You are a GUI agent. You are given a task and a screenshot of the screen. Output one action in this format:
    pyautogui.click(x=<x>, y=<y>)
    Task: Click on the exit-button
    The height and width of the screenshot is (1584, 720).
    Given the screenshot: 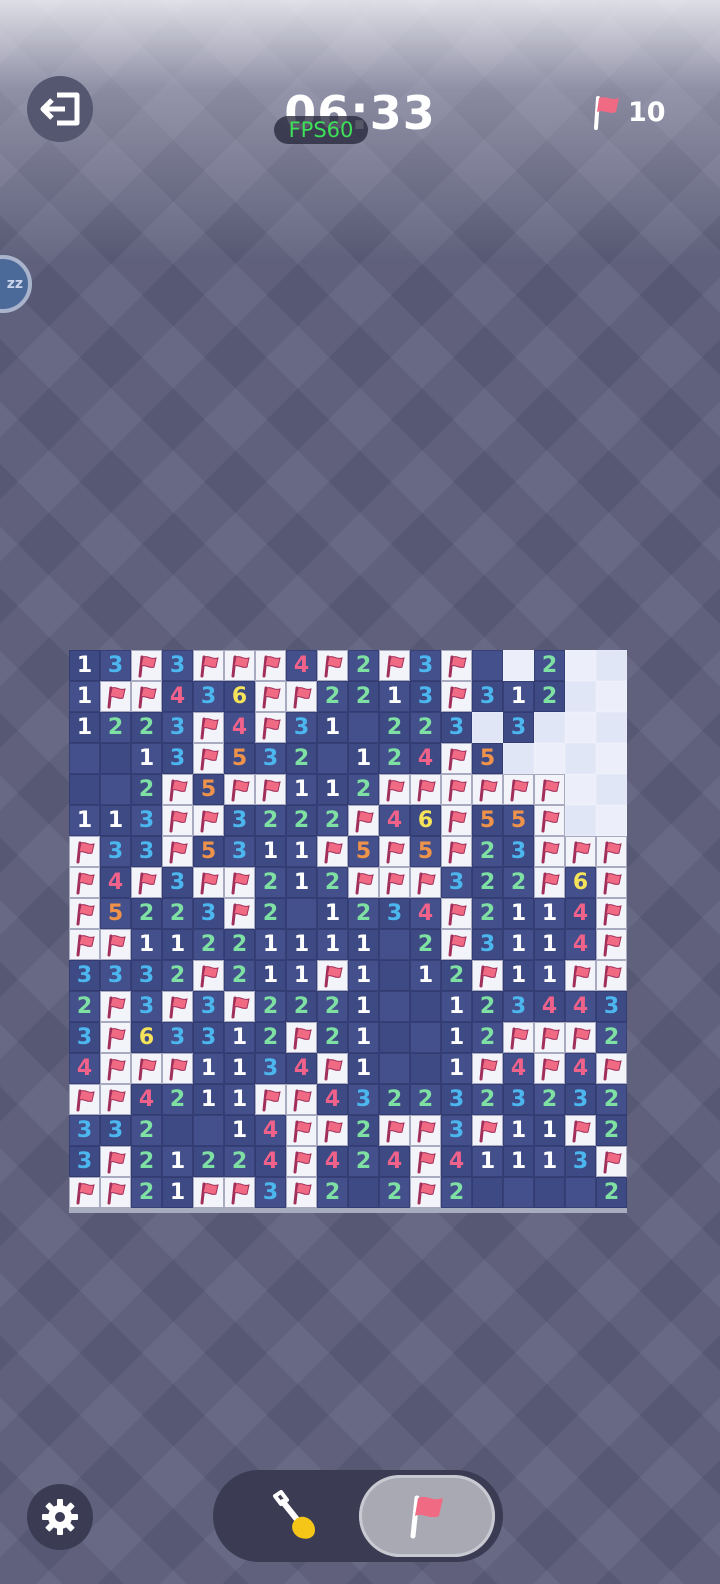 What is the action you would take?
    pyautogui.click(x=60, y=109)
    